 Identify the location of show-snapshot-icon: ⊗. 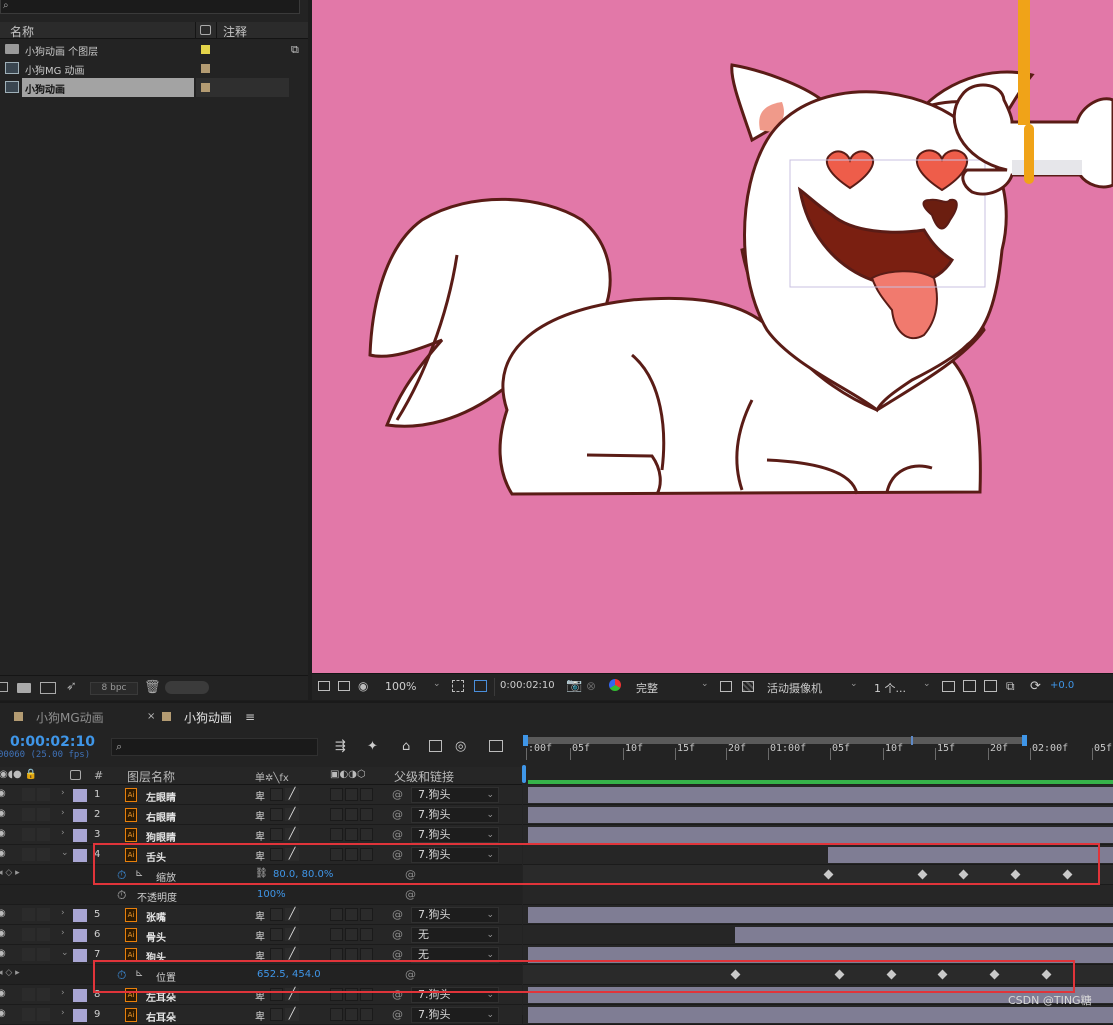
(591, 686).